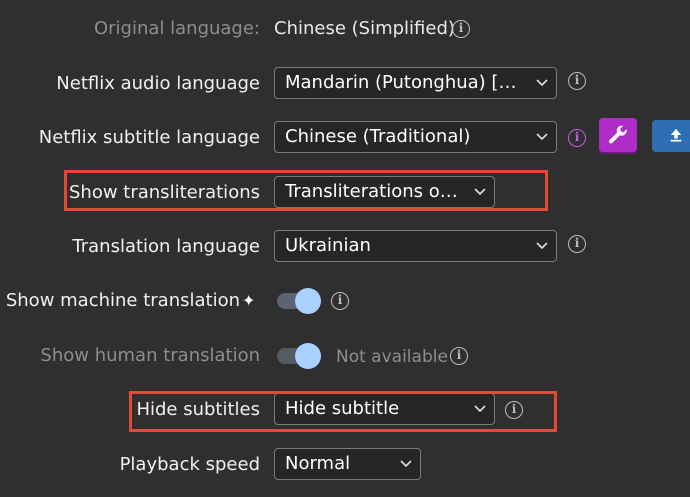 The height and width of the screenshot is (497, 690). Describe the element at coordinates (392, 357) in the screenshot. I see `human-translation-status: Not available` at that location.